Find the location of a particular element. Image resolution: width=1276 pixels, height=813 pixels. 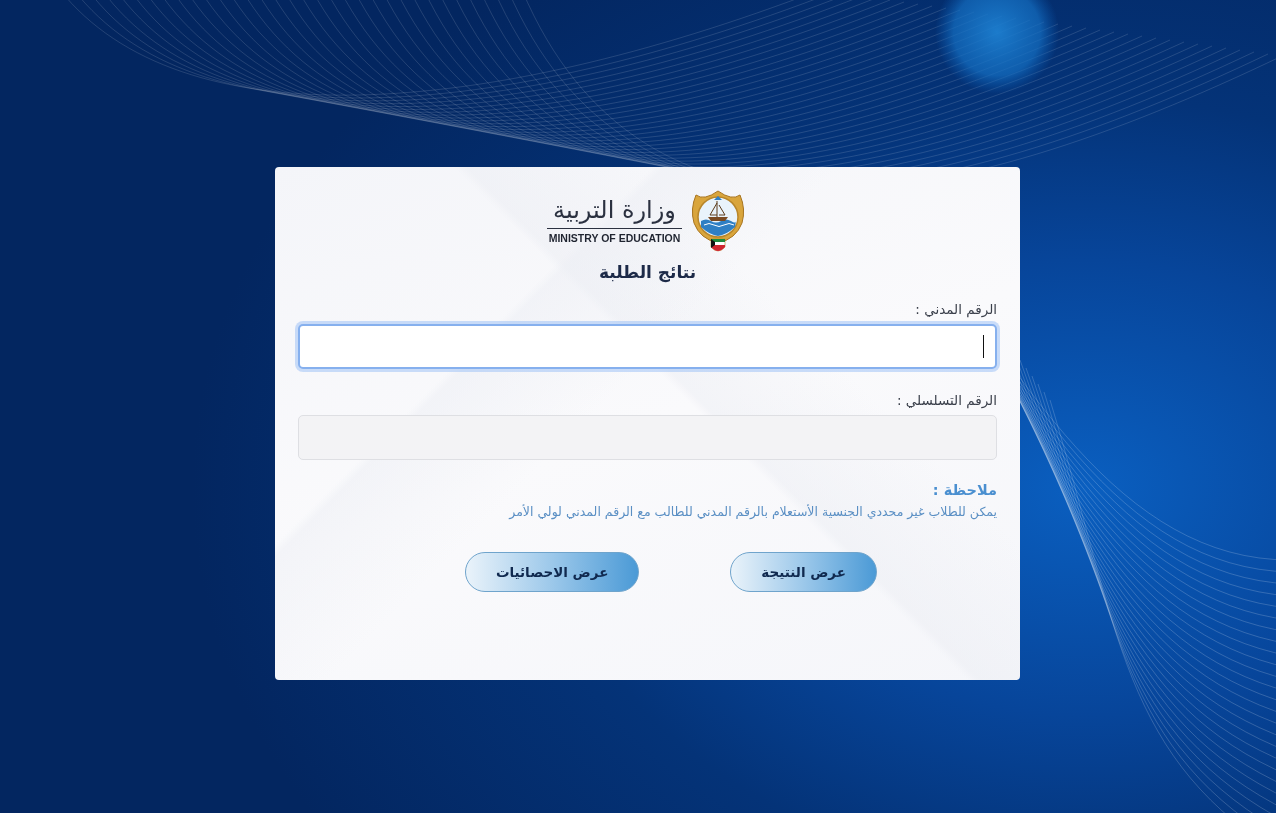

ministry-name-english: MINISTRY OF EDUCATION is located at coordinates (614, 238).